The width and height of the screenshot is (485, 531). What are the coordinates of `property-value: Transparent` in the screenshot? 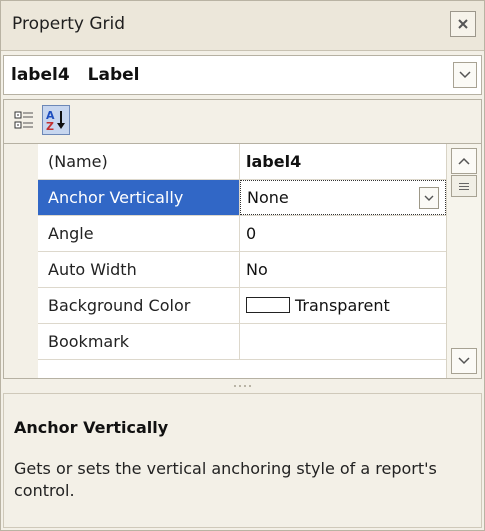 It's located at (342, 305).